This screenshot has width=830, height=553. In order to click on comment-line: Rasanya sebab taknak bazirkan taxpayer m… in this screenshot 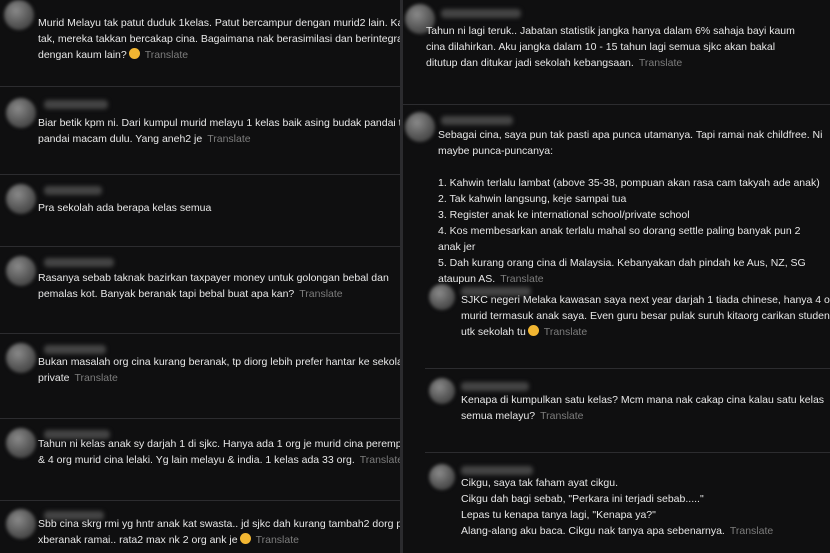, I will do `click(213, 278)`.